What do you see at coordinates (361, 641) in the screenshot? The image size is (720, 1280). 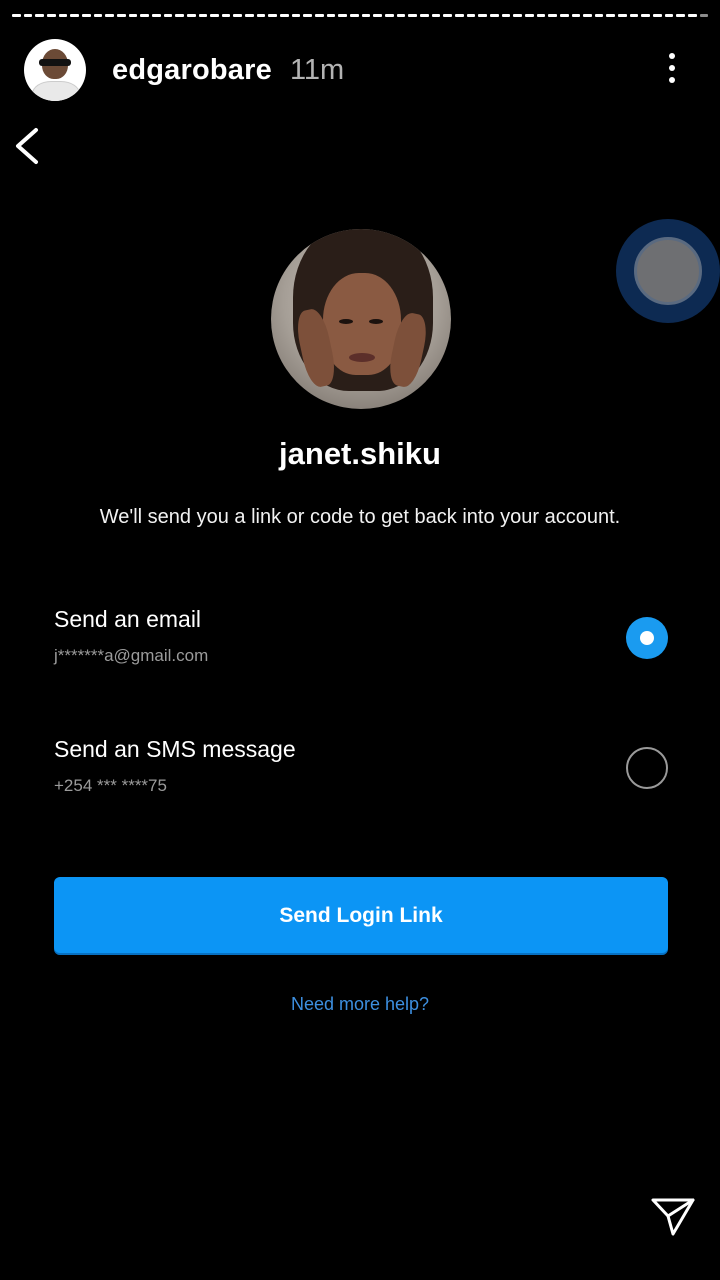 I see `option-send-email: Send an email j*******a@gmail.com` at bounding box center [361, 641].